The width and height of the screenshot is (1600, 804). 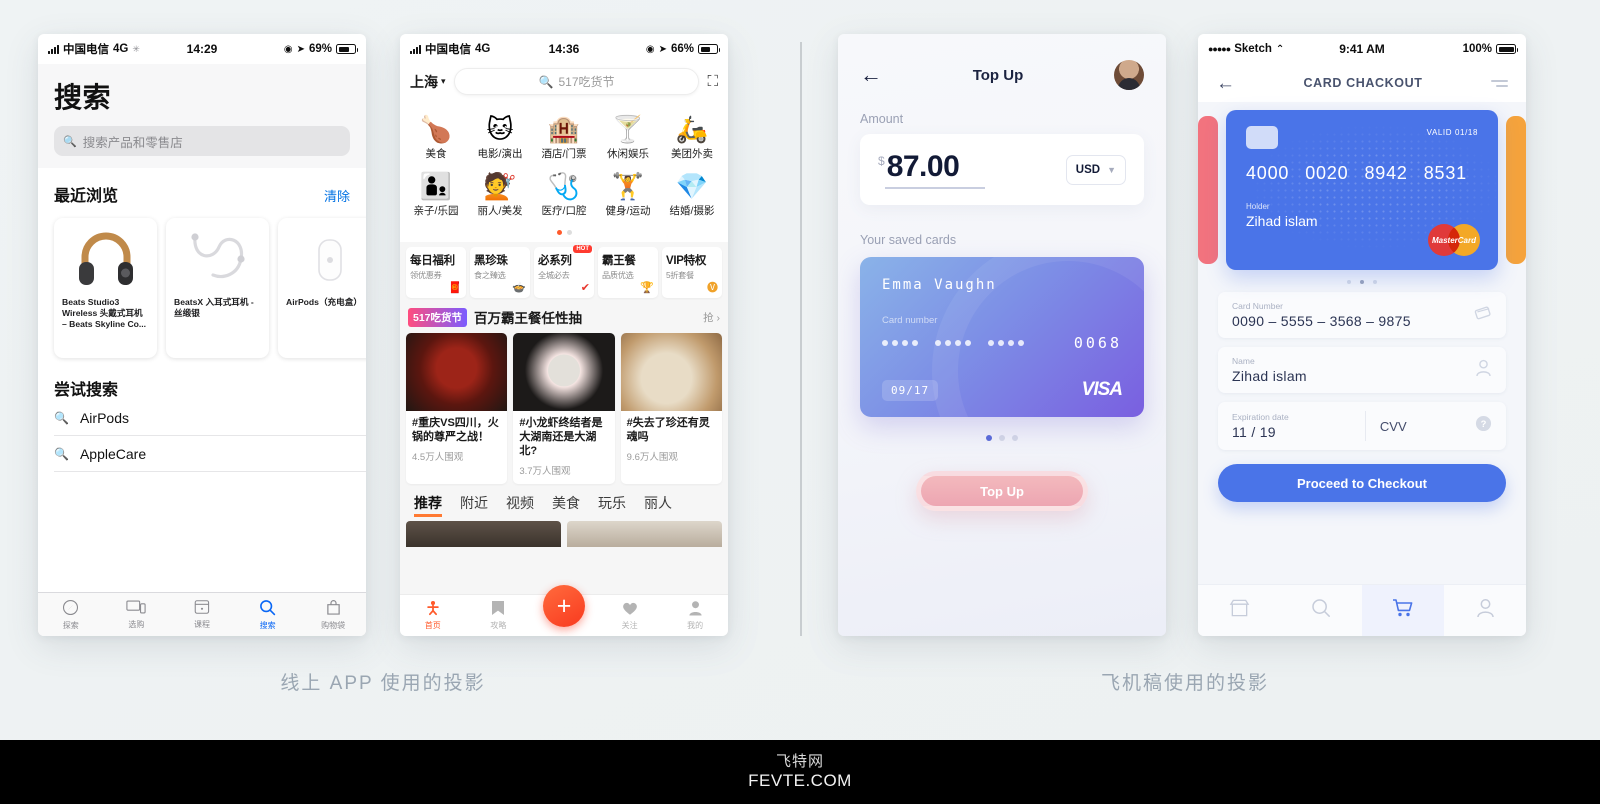 I want to click on nav-profile, so click(x=1485, y=610).